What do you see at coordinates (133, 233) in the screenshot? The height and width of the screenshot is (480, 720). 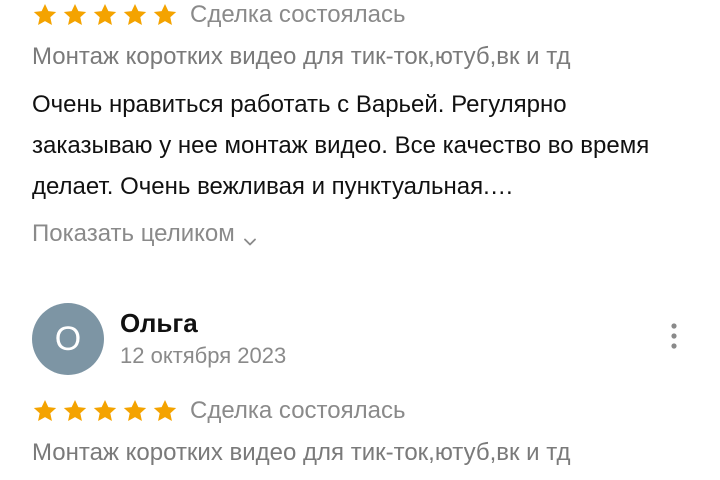 I see `show-full-label: Показать целиком` at bounding box center [133, 233].